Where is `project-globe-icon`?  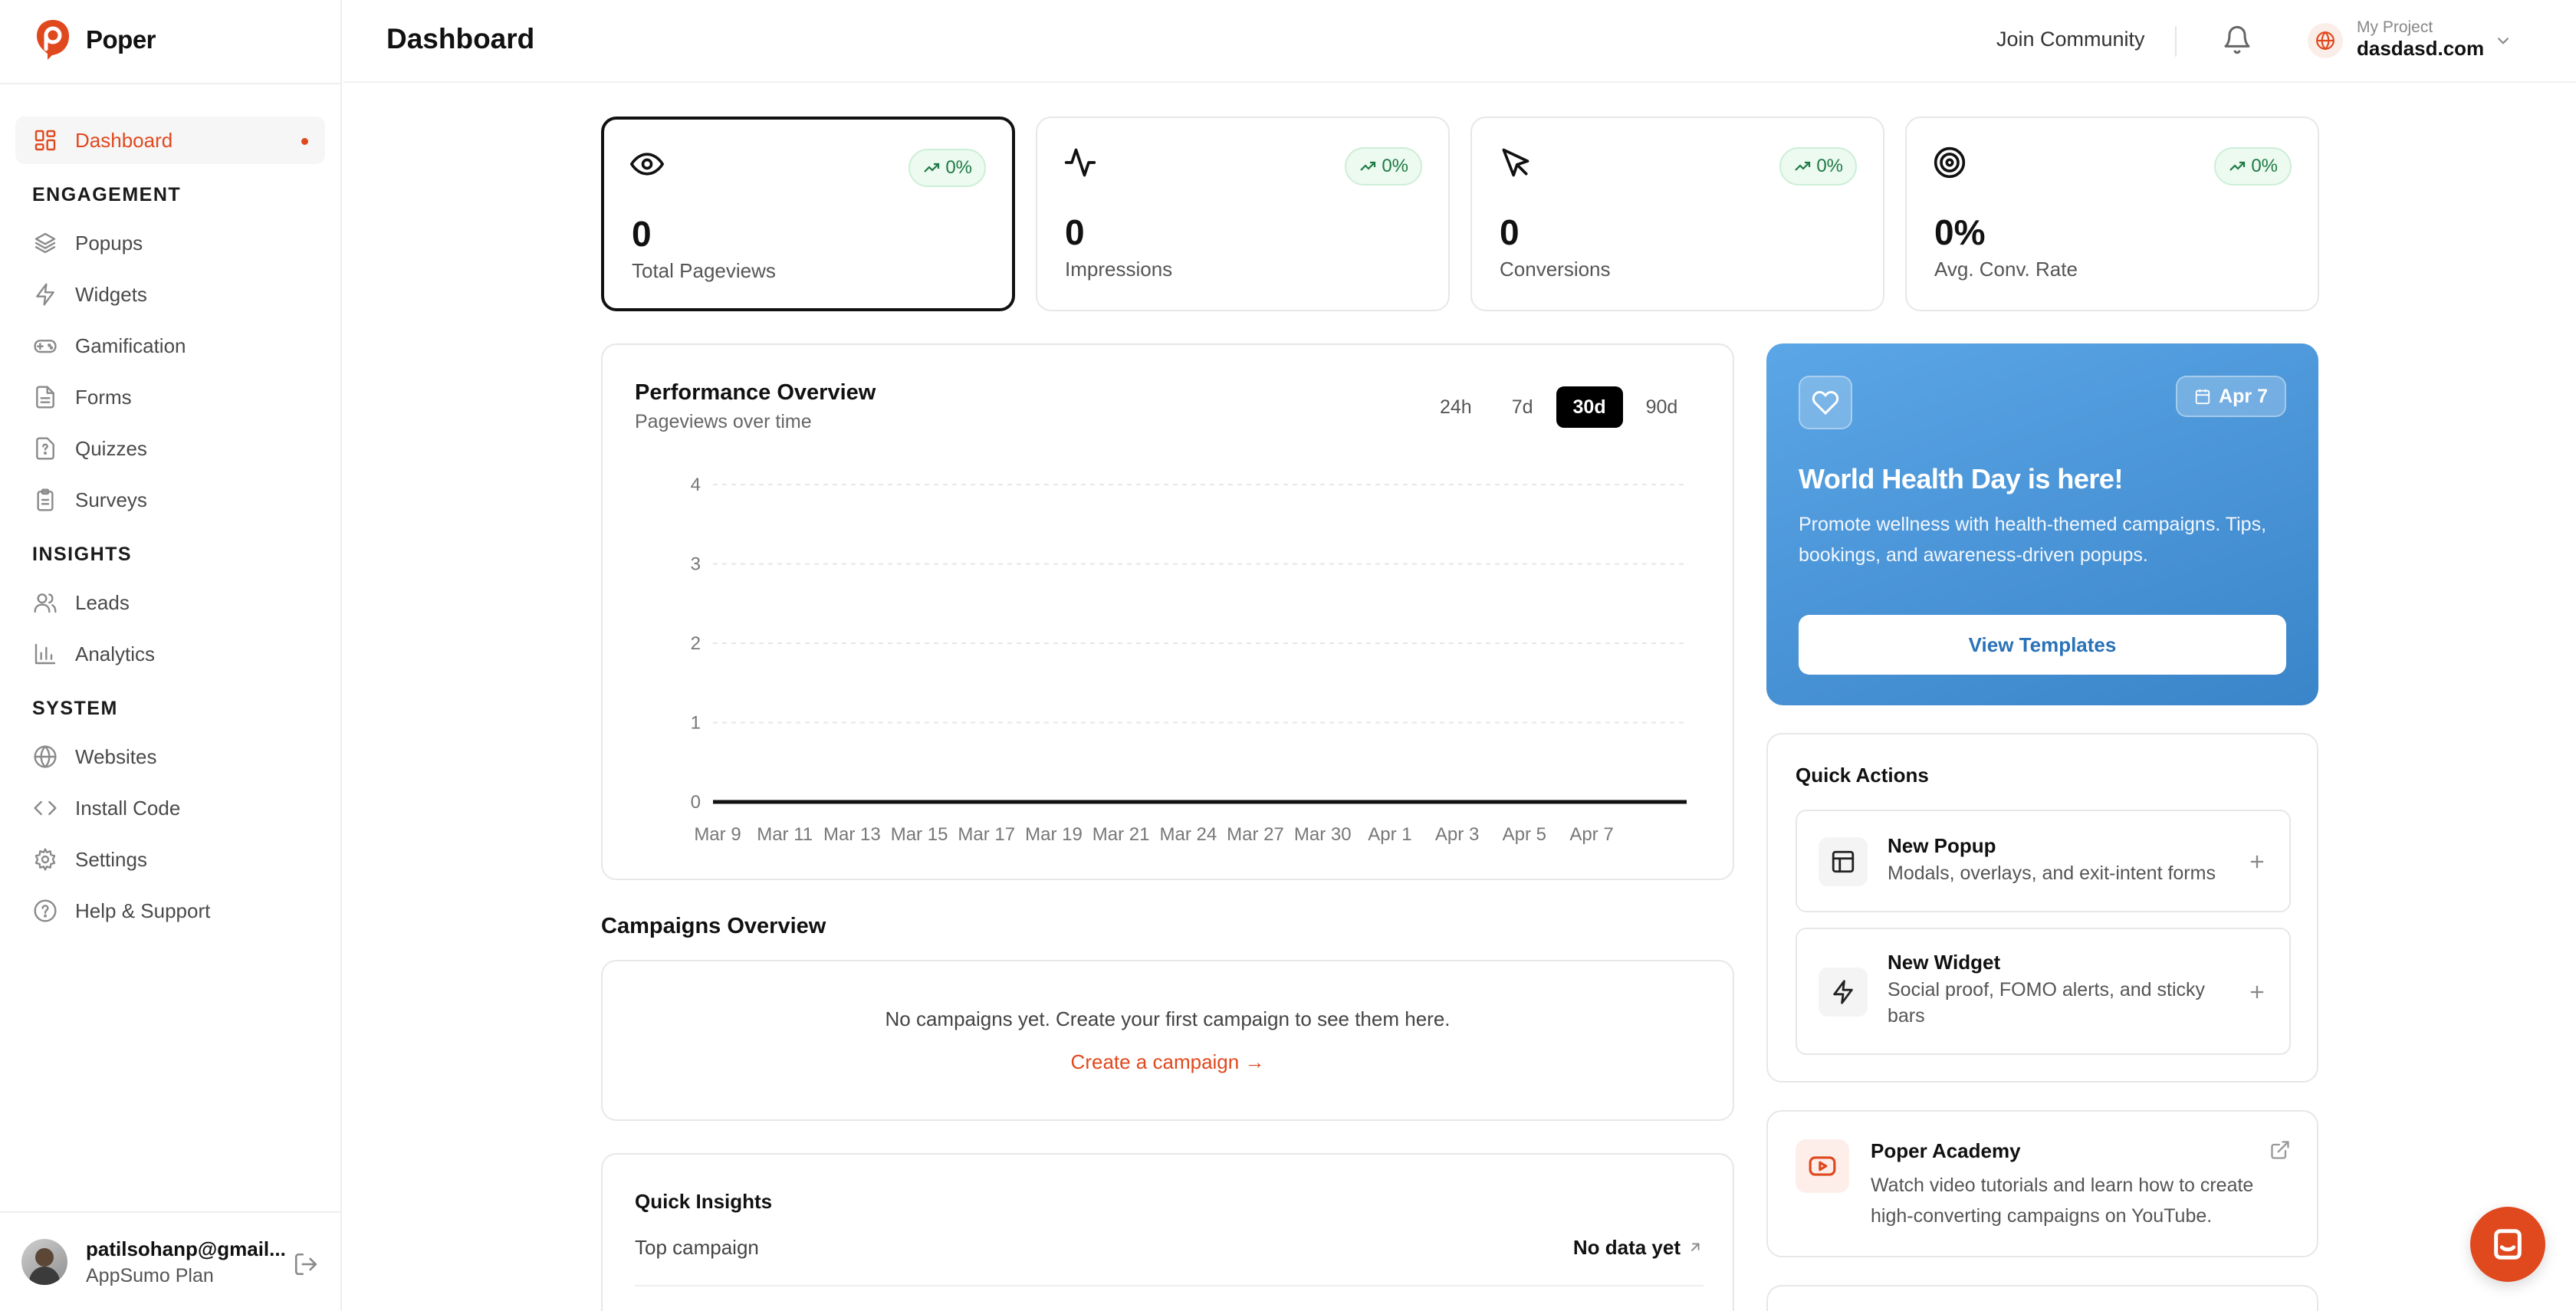 project-globe-icon is located at coordinates (2326, 41).